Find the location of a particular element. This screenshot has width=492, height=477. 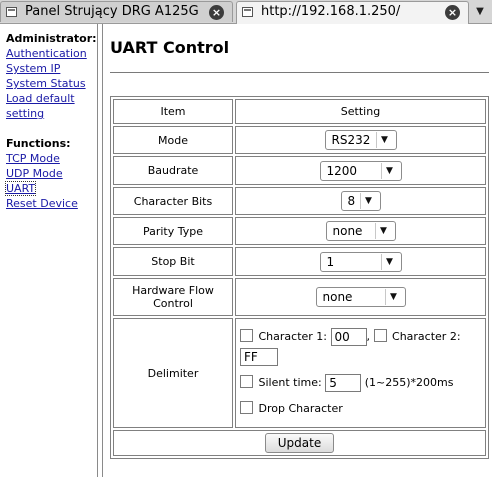

baudrate-label: Baudrate is located at coordinates (173, 170).